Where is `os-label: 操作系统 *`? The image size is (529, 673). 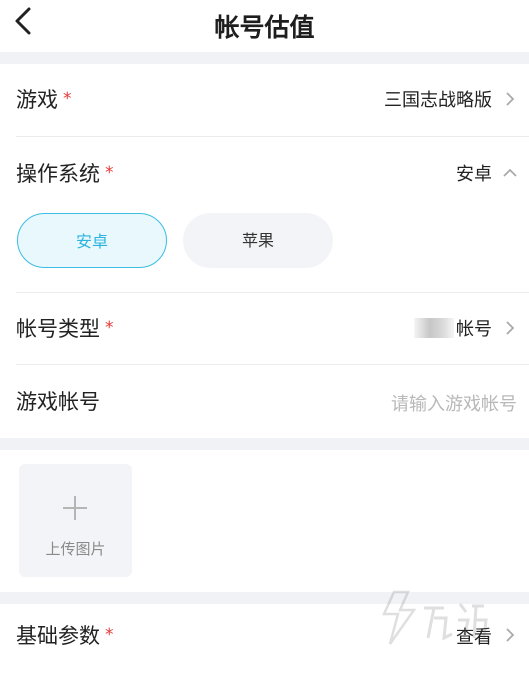 os-label: 操作系统 * is located at coordinates (65, 174).